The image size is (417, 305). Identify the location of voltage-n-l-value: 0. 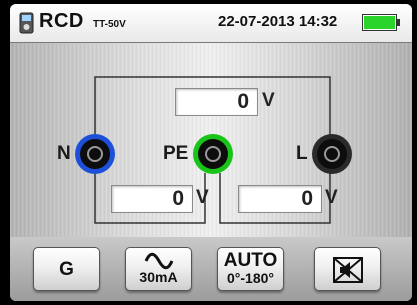
(243, 101).